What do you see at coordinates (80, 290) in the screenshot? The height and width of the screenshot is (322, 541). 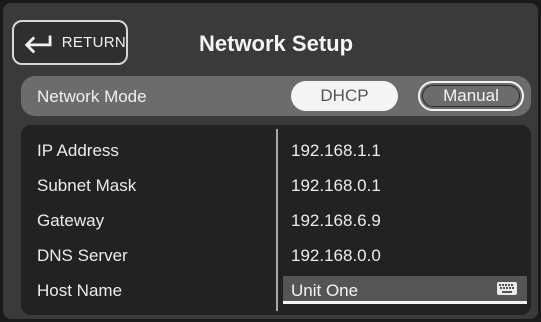 I see `host-name-label: Host Name` at bounding box center [80, 290].